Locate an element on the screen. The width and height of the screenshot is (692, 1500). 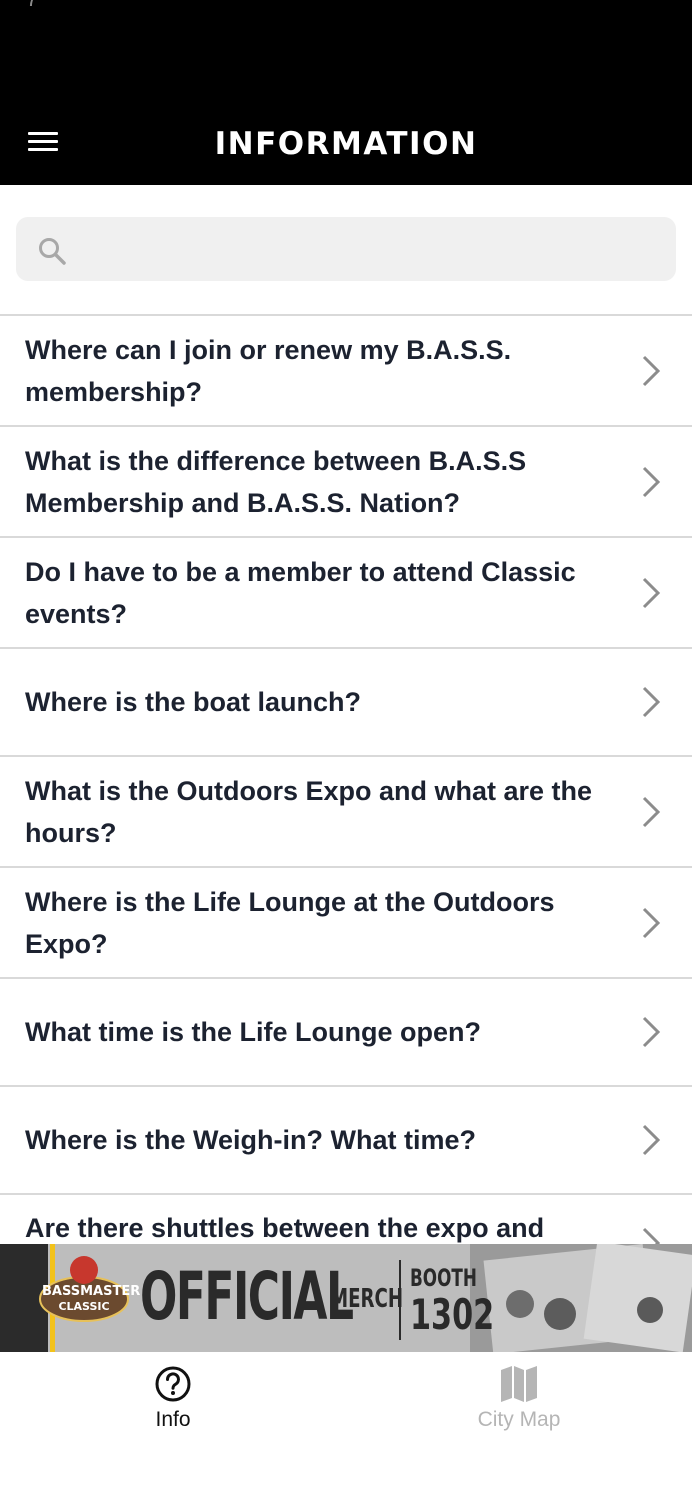
banner-booth-number: 1302 is located at coordinates (452, 1314).